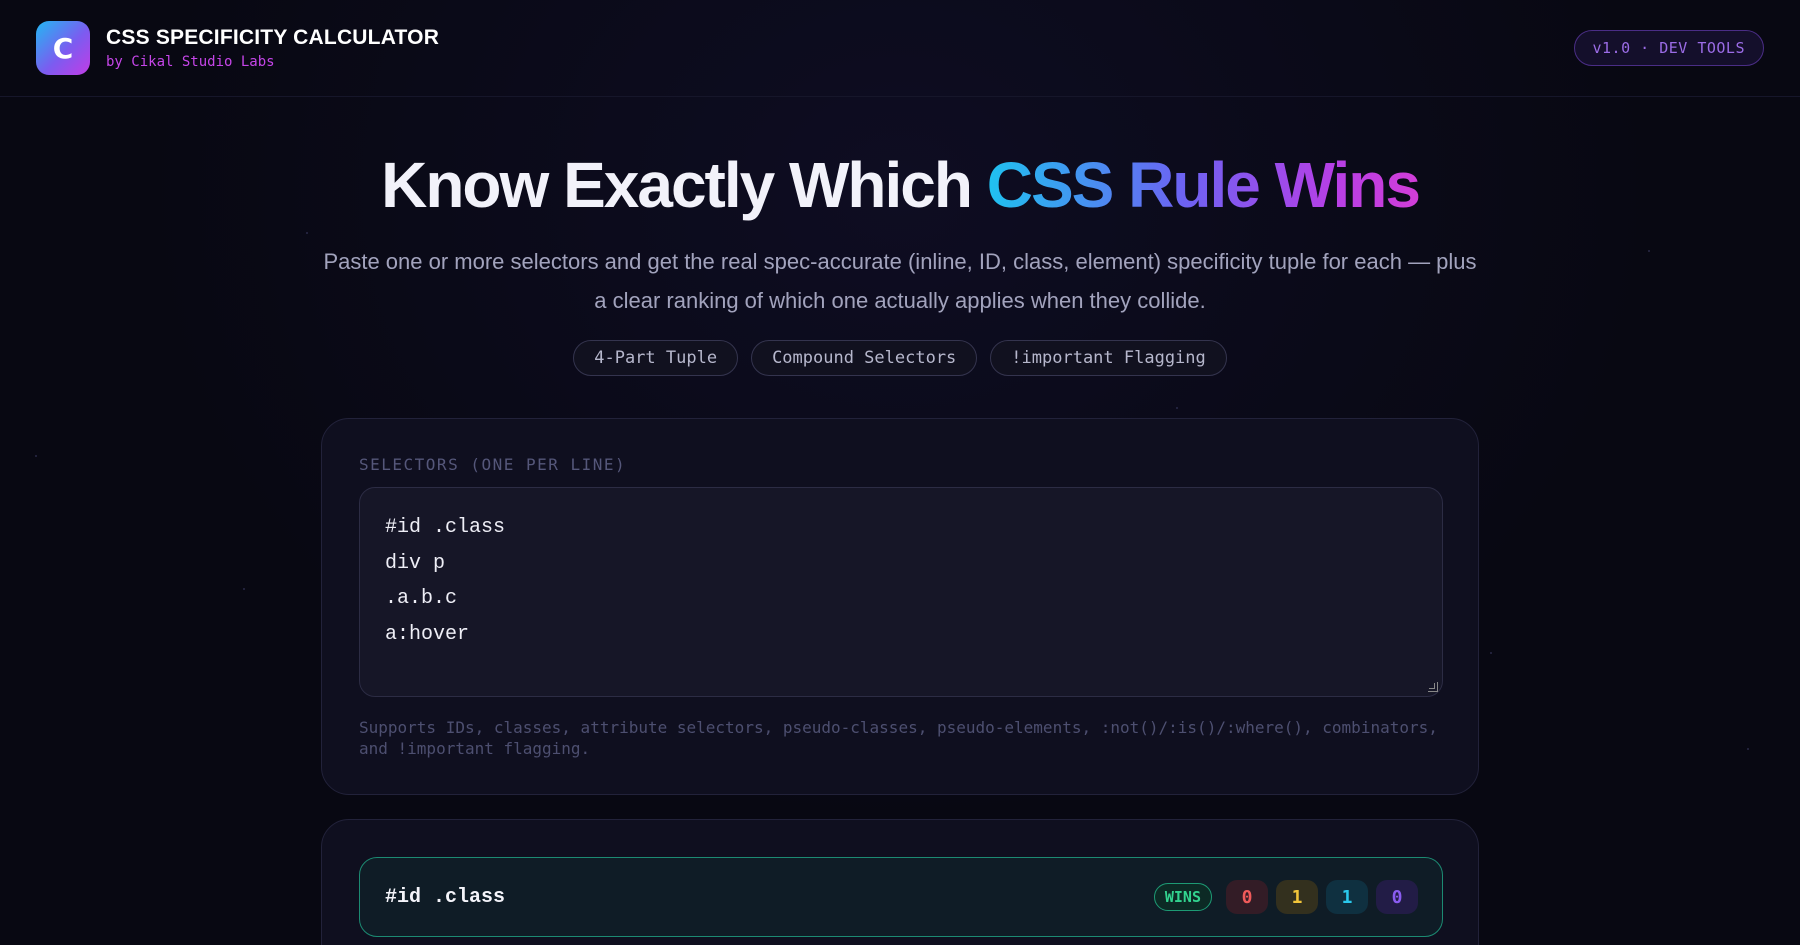 The width and height of the screenshot is (1800, 945). Describe the element at coordinates (190, 62) in the screenshot. I see `app-subtitle: by Cikal Studio Labs` at that location.